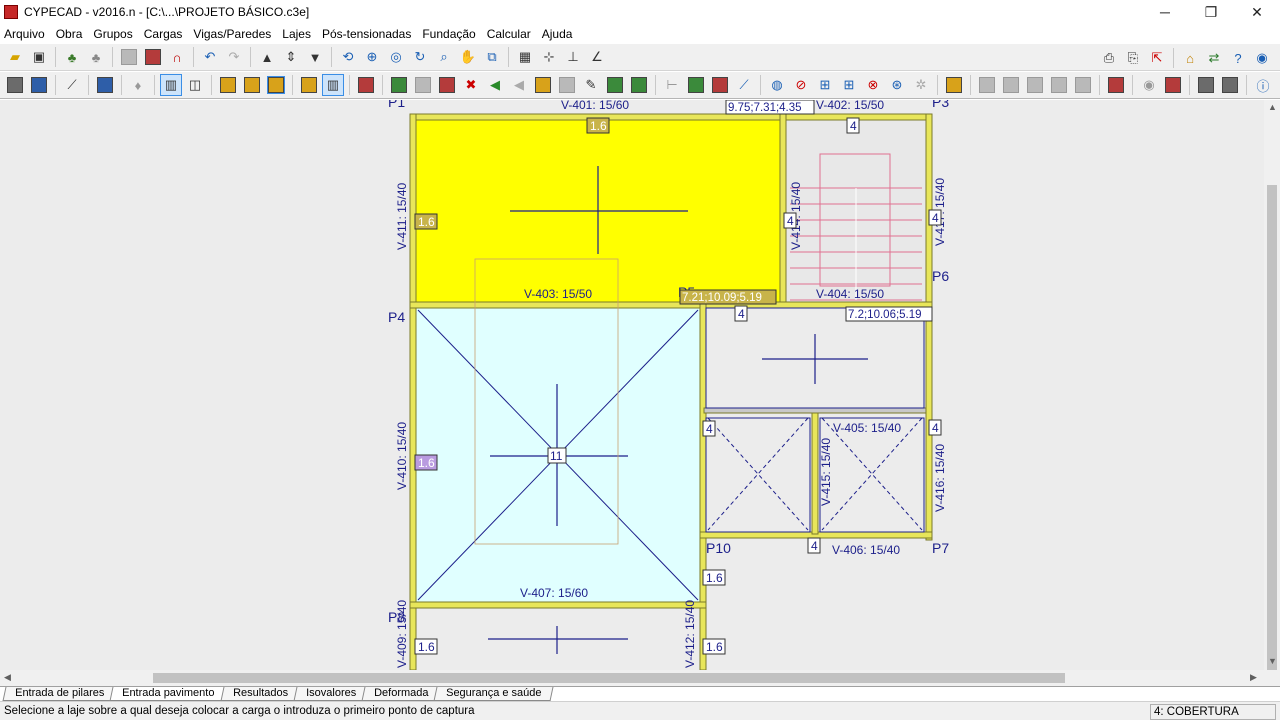 Image resolution: width=1280 pixels, height=720 pixels. I want to click on menu-vigas-paredes: Vigas/Paredes, so click(232, 34).